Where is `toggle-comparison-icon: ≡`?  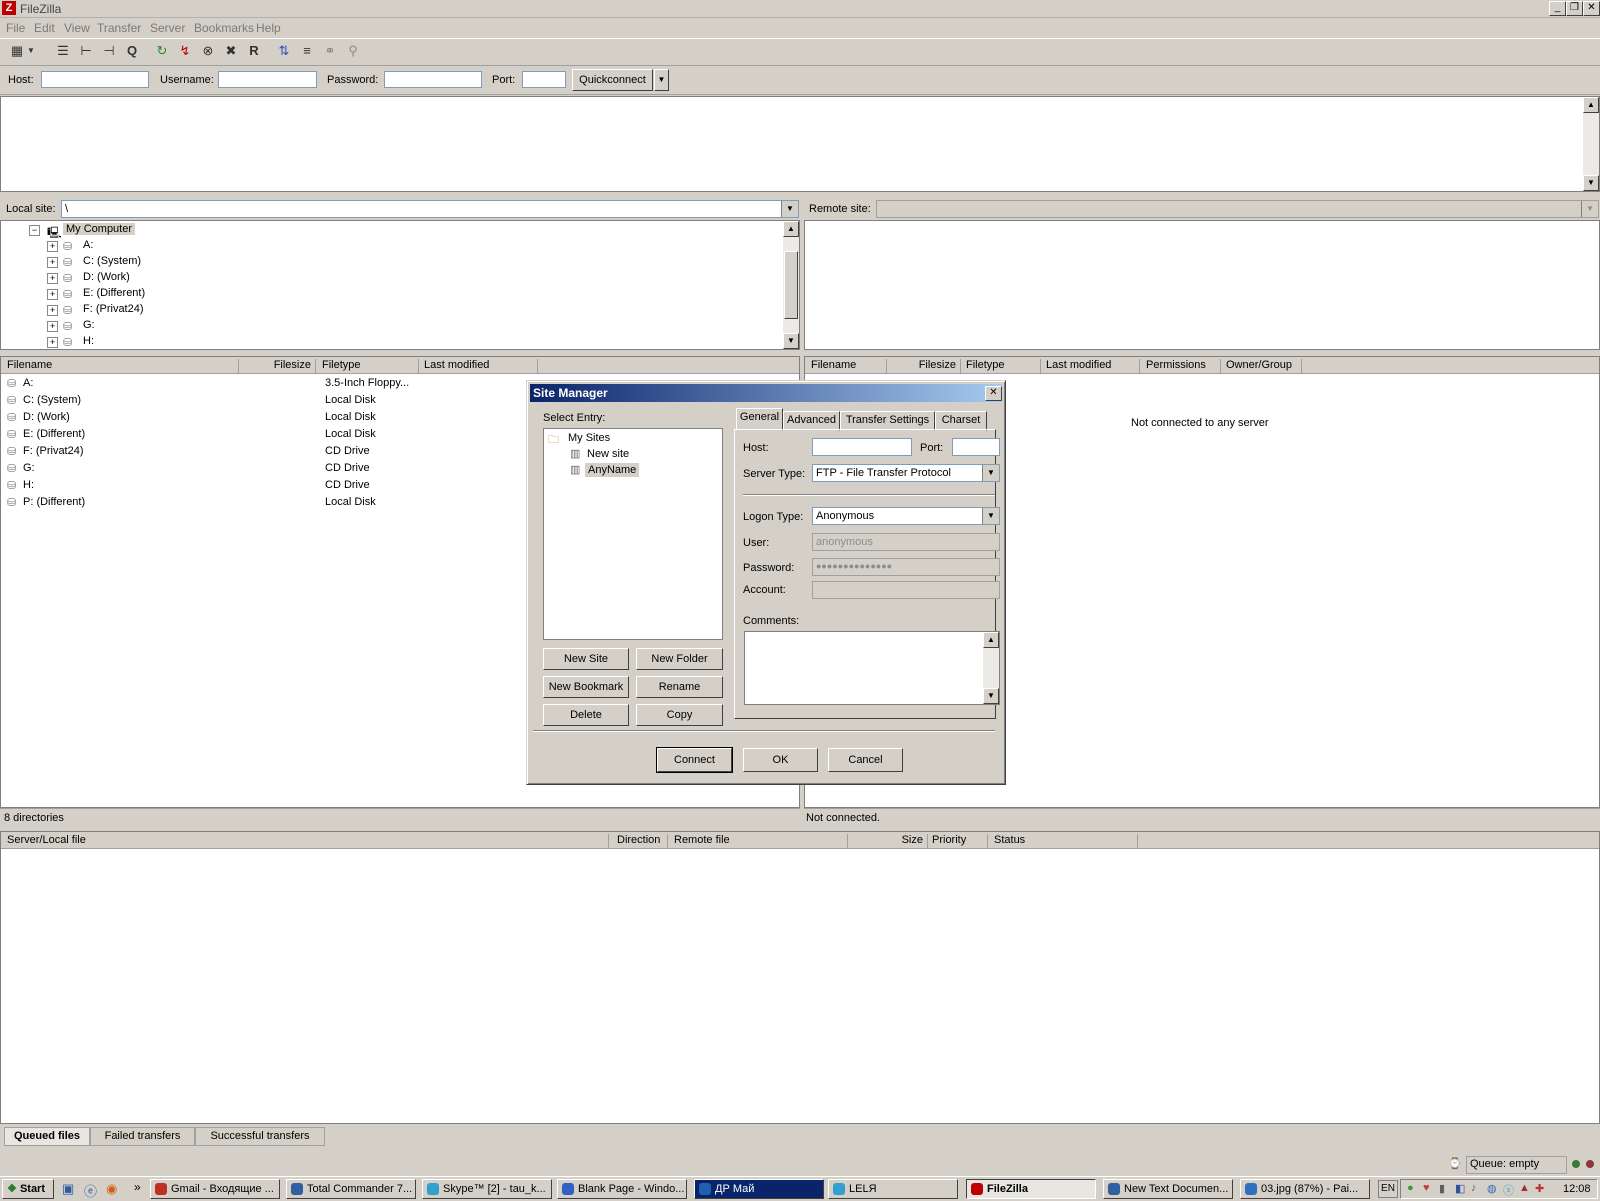
toggle-comparison-icon: ≡ is located at coordinates (307, 51).